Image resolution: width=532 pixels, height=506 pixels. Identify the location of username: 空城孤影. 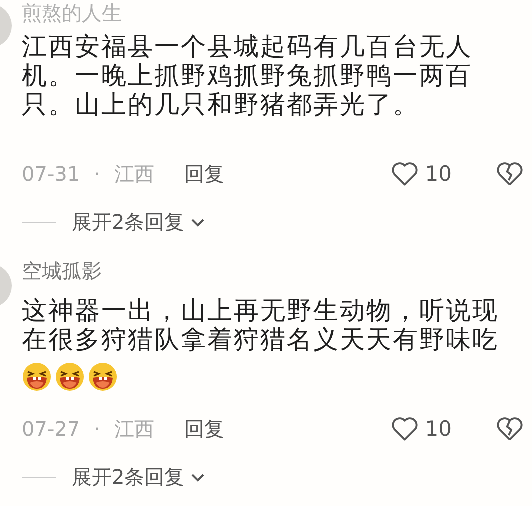
(273, 271).